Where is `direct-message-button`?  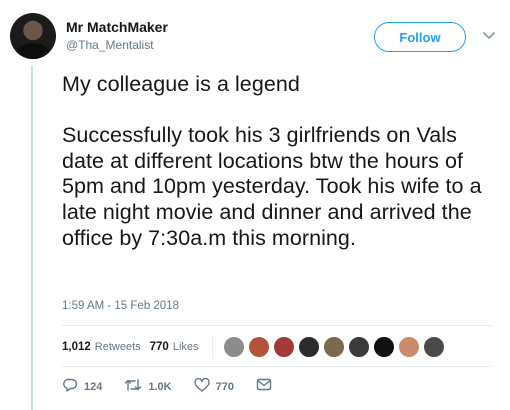
direct-message-button is located at coordinates (264, 387).